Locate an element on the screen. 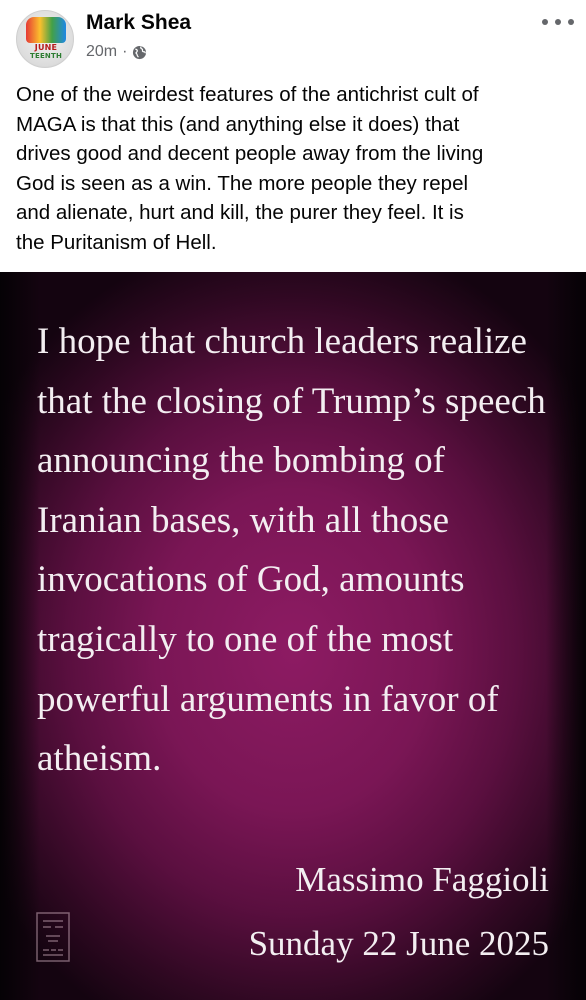  quote-date: Sunday 22 June 2025 is located at coordinates (398, 943).